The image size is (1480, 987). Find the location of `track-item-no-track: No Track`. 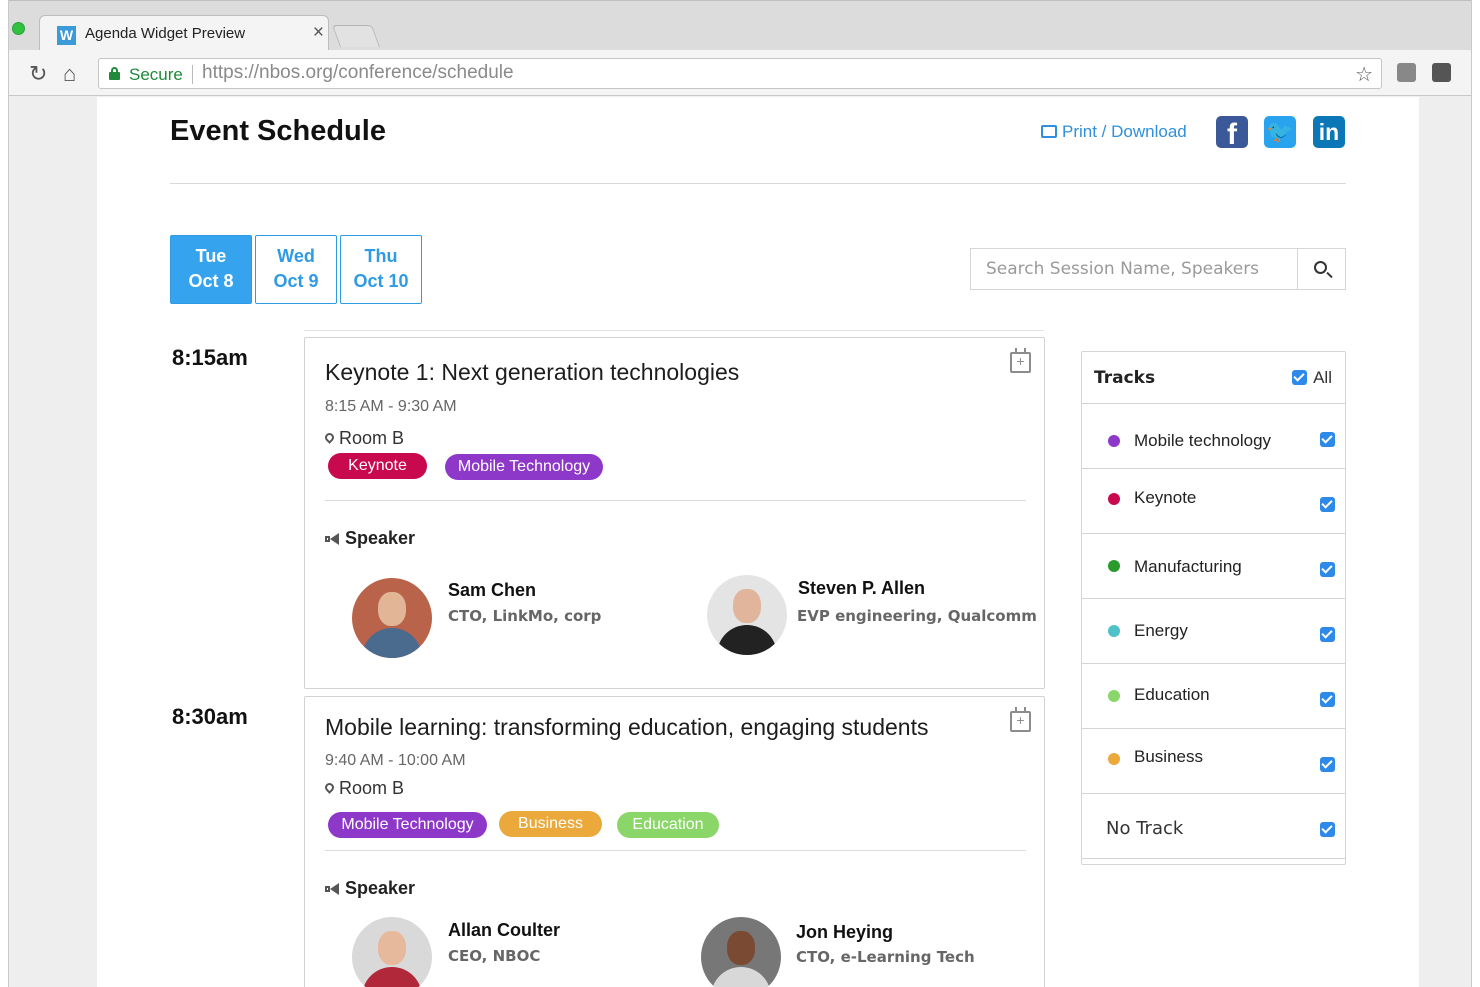

track-item-no-track: No Track is located at coordinates (1213, 826).